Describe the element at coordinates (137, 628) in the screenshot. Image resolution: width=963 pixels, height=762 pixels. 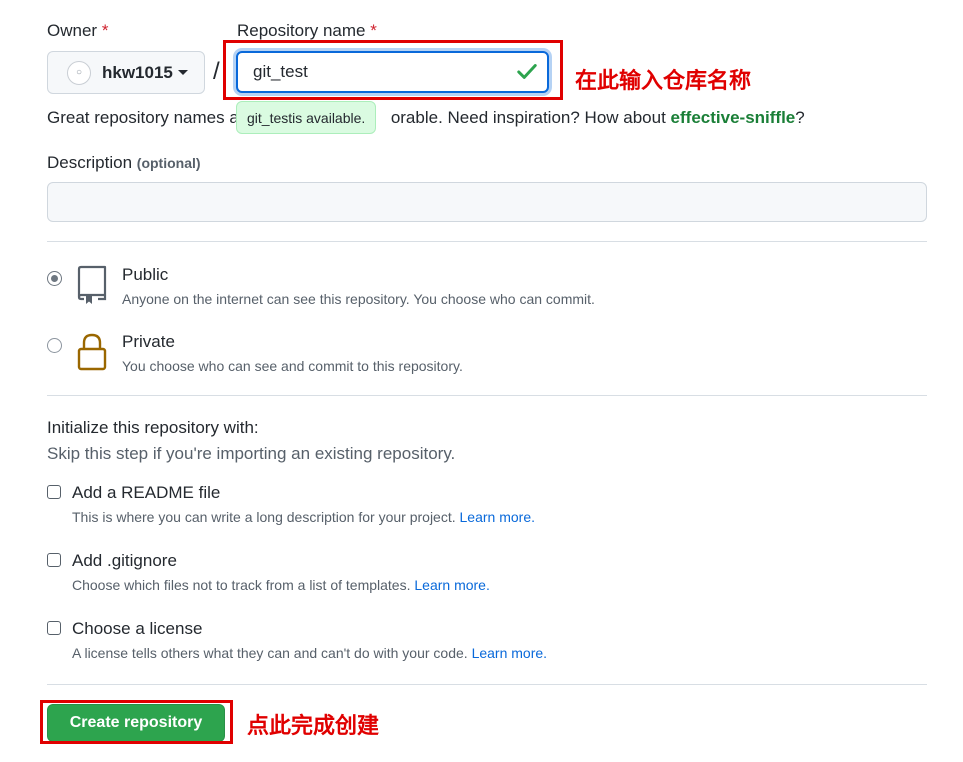
I see `license-title: Choose a license` at that location.